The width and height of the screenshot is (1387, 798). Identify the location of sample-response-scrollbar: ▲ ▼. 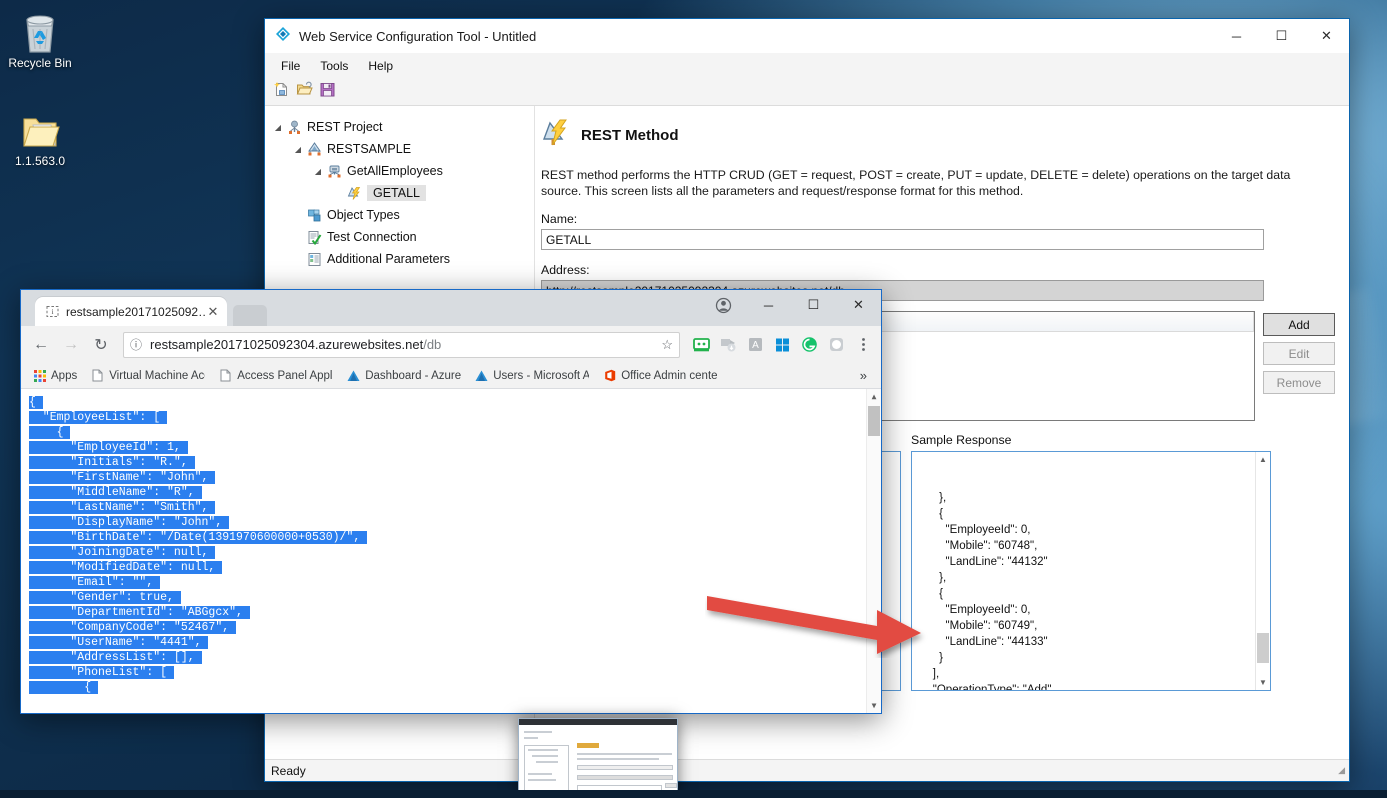
(1262, 571).